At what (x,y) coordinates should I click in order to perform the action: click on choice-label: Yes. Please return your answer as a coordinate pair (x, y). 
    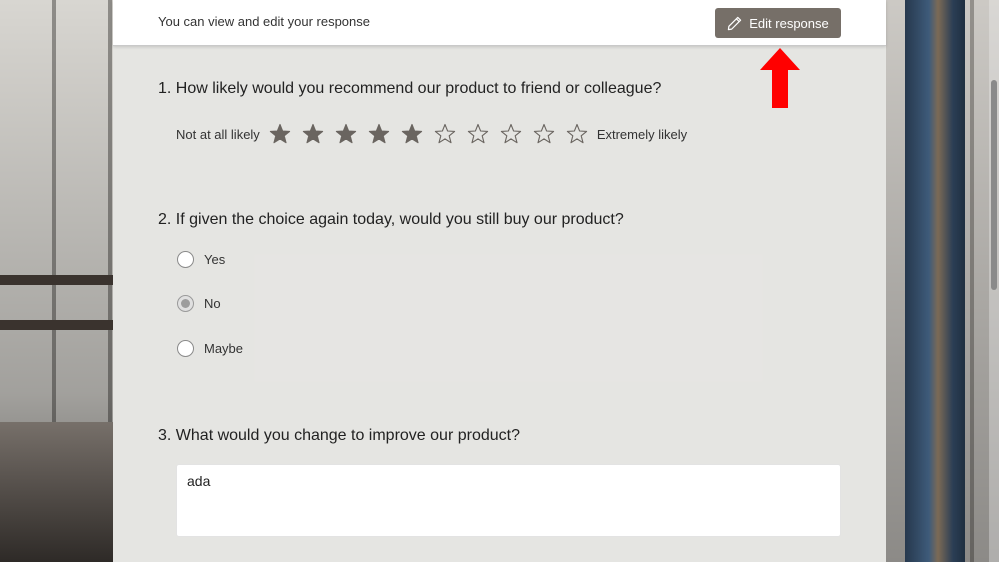
    Looking at the image, I should click on (215, 259).